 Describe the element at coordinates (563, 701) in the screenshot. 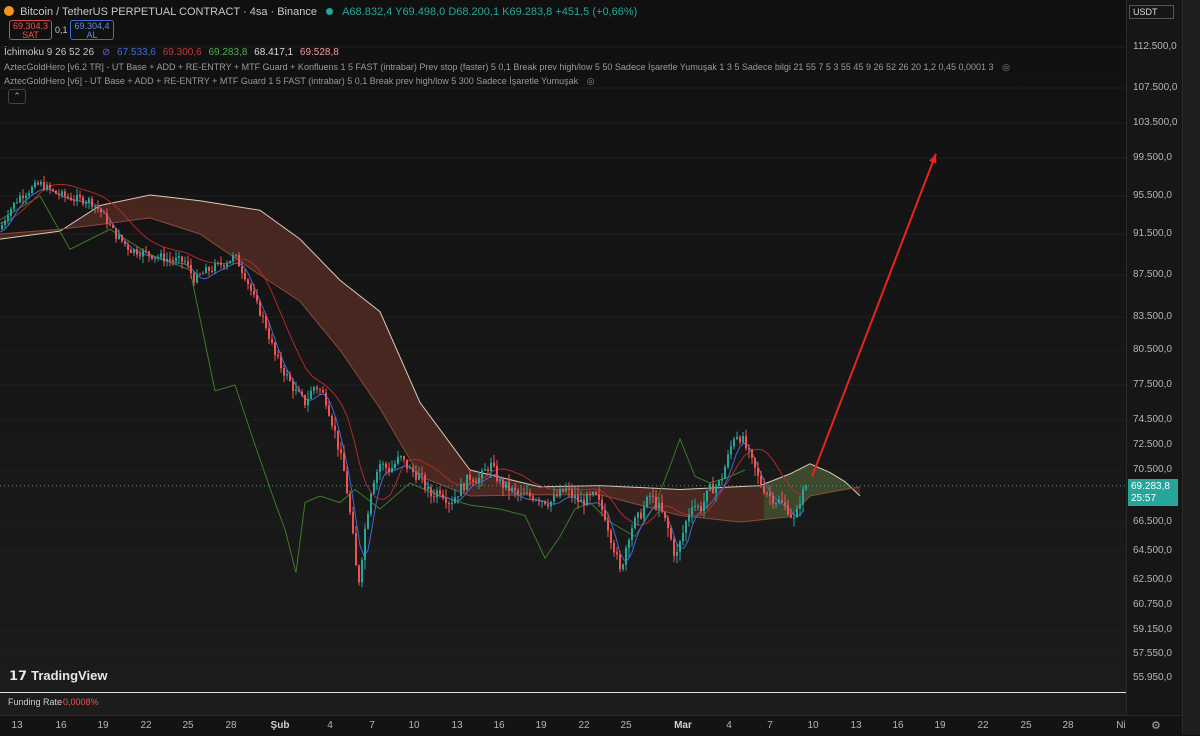

I see `funding-rate-pane: Funding Rate -0,0008%` at that location.